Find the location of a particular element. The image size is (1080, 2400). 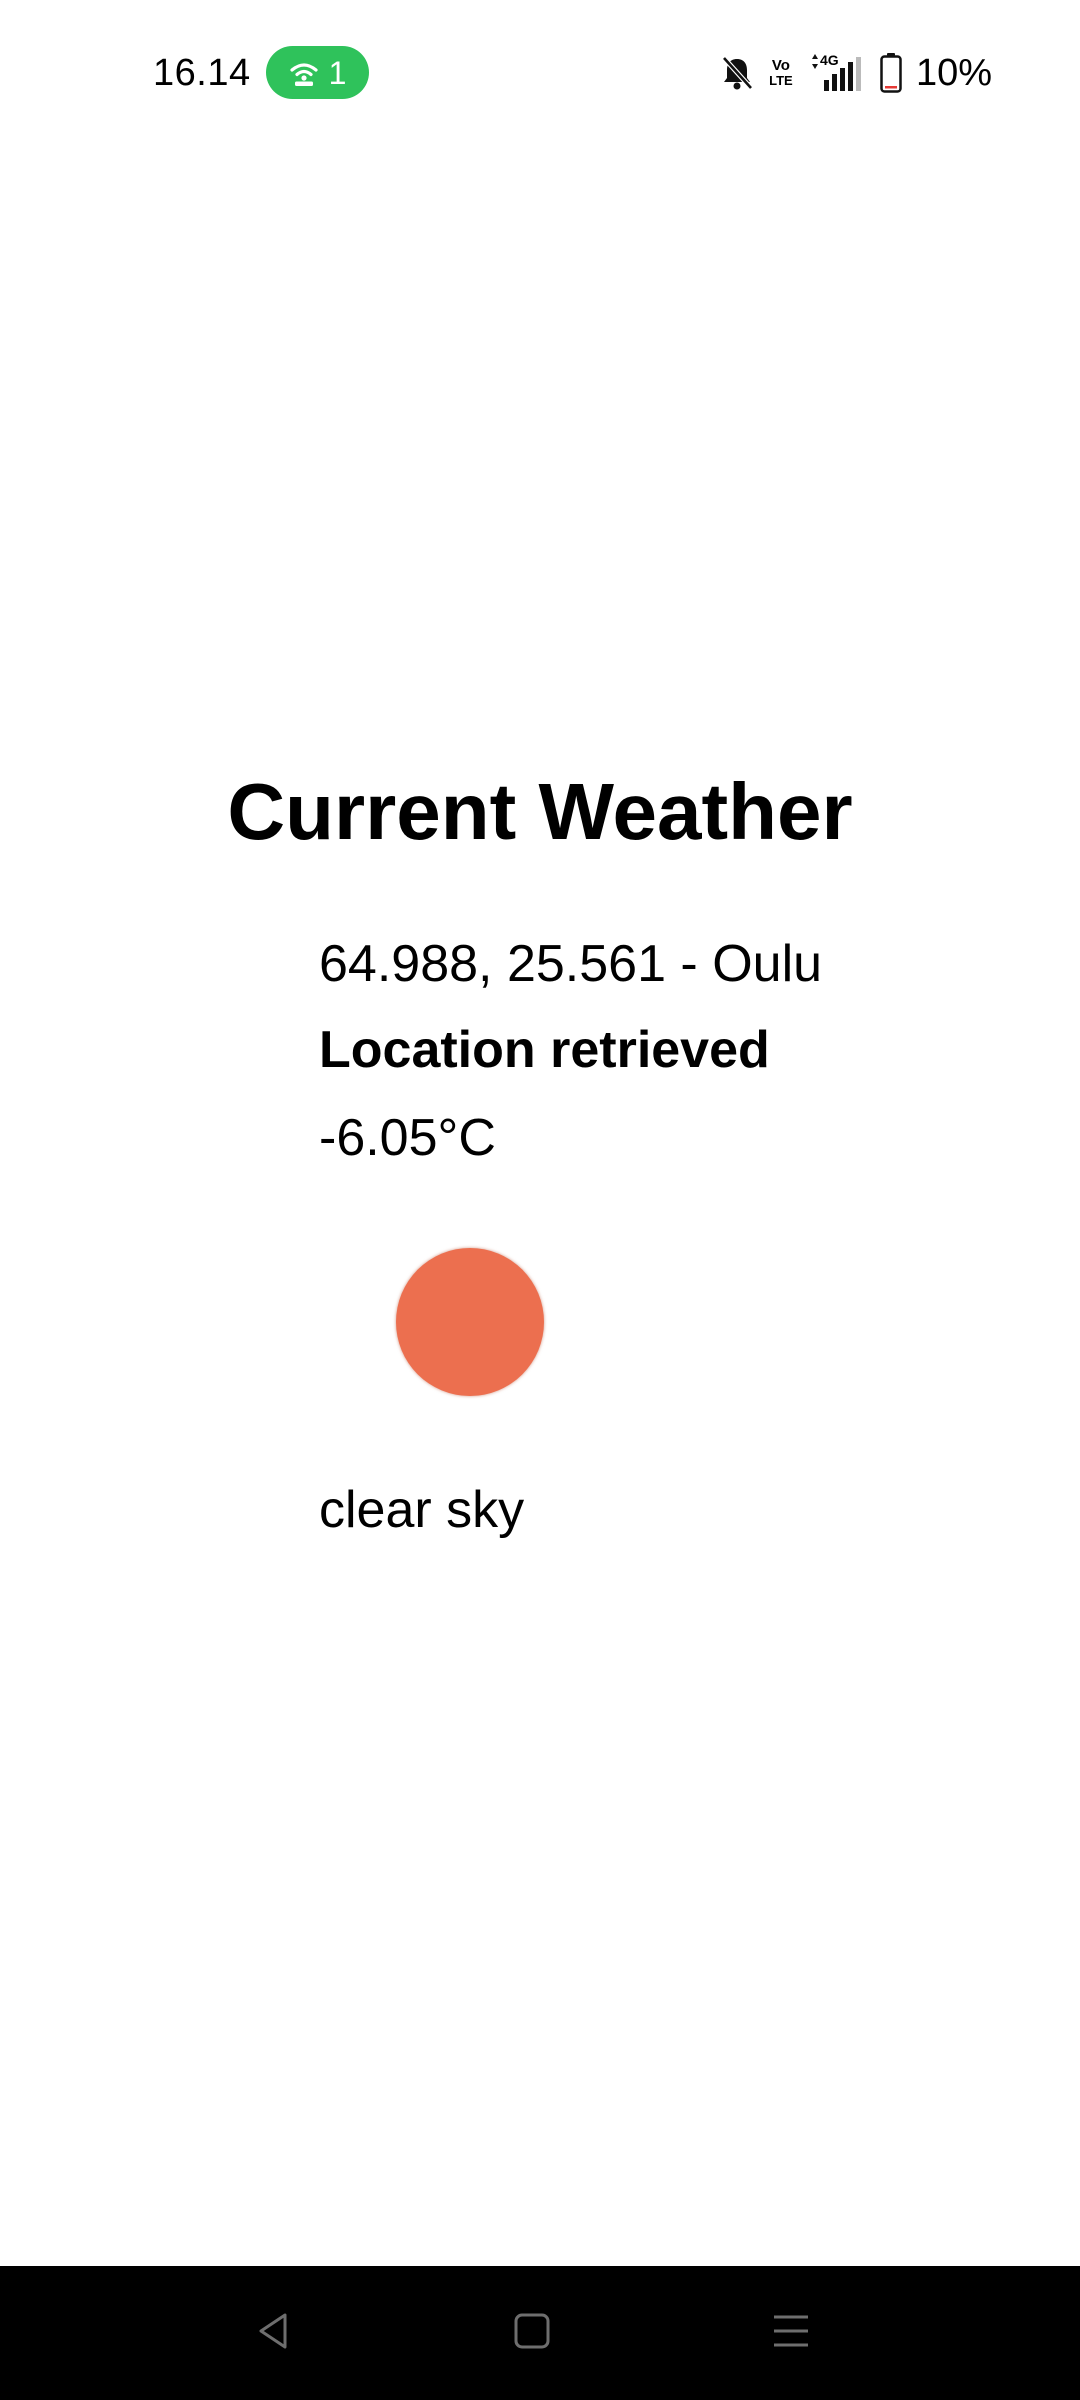

coordinates-text: 64.988, 25.561 - Oulu is located at coordinates (571, 964).